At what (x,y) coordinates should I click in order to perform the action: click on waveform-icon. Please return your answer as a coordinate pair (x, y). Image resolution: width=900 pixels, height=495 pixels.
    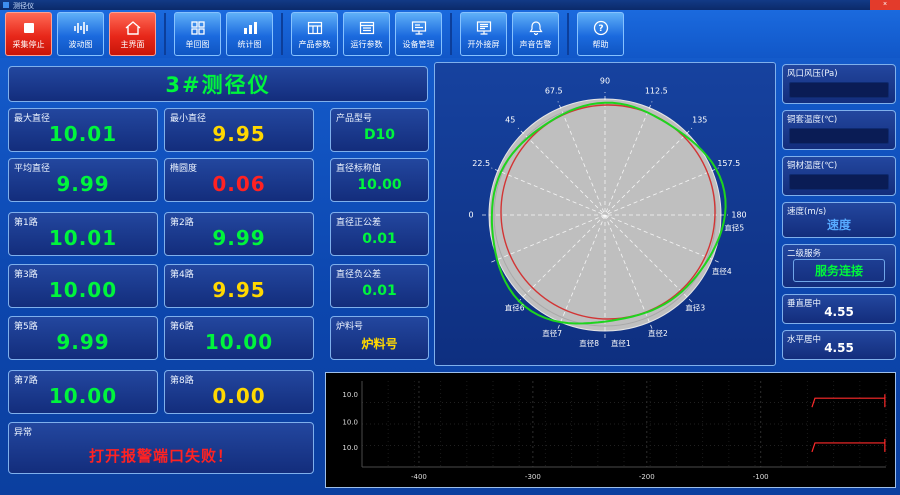
    Looking at the image, I should click on (81, 28).